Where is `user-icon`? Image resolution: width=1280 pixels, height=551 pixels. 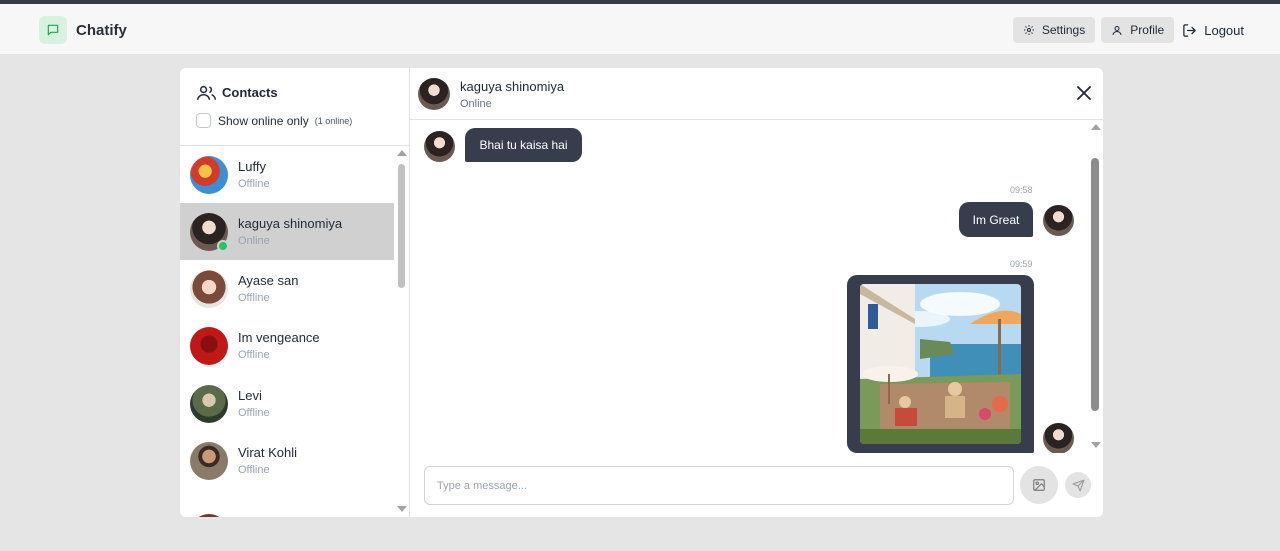
user-icon is located at coordinates (1117, 30).